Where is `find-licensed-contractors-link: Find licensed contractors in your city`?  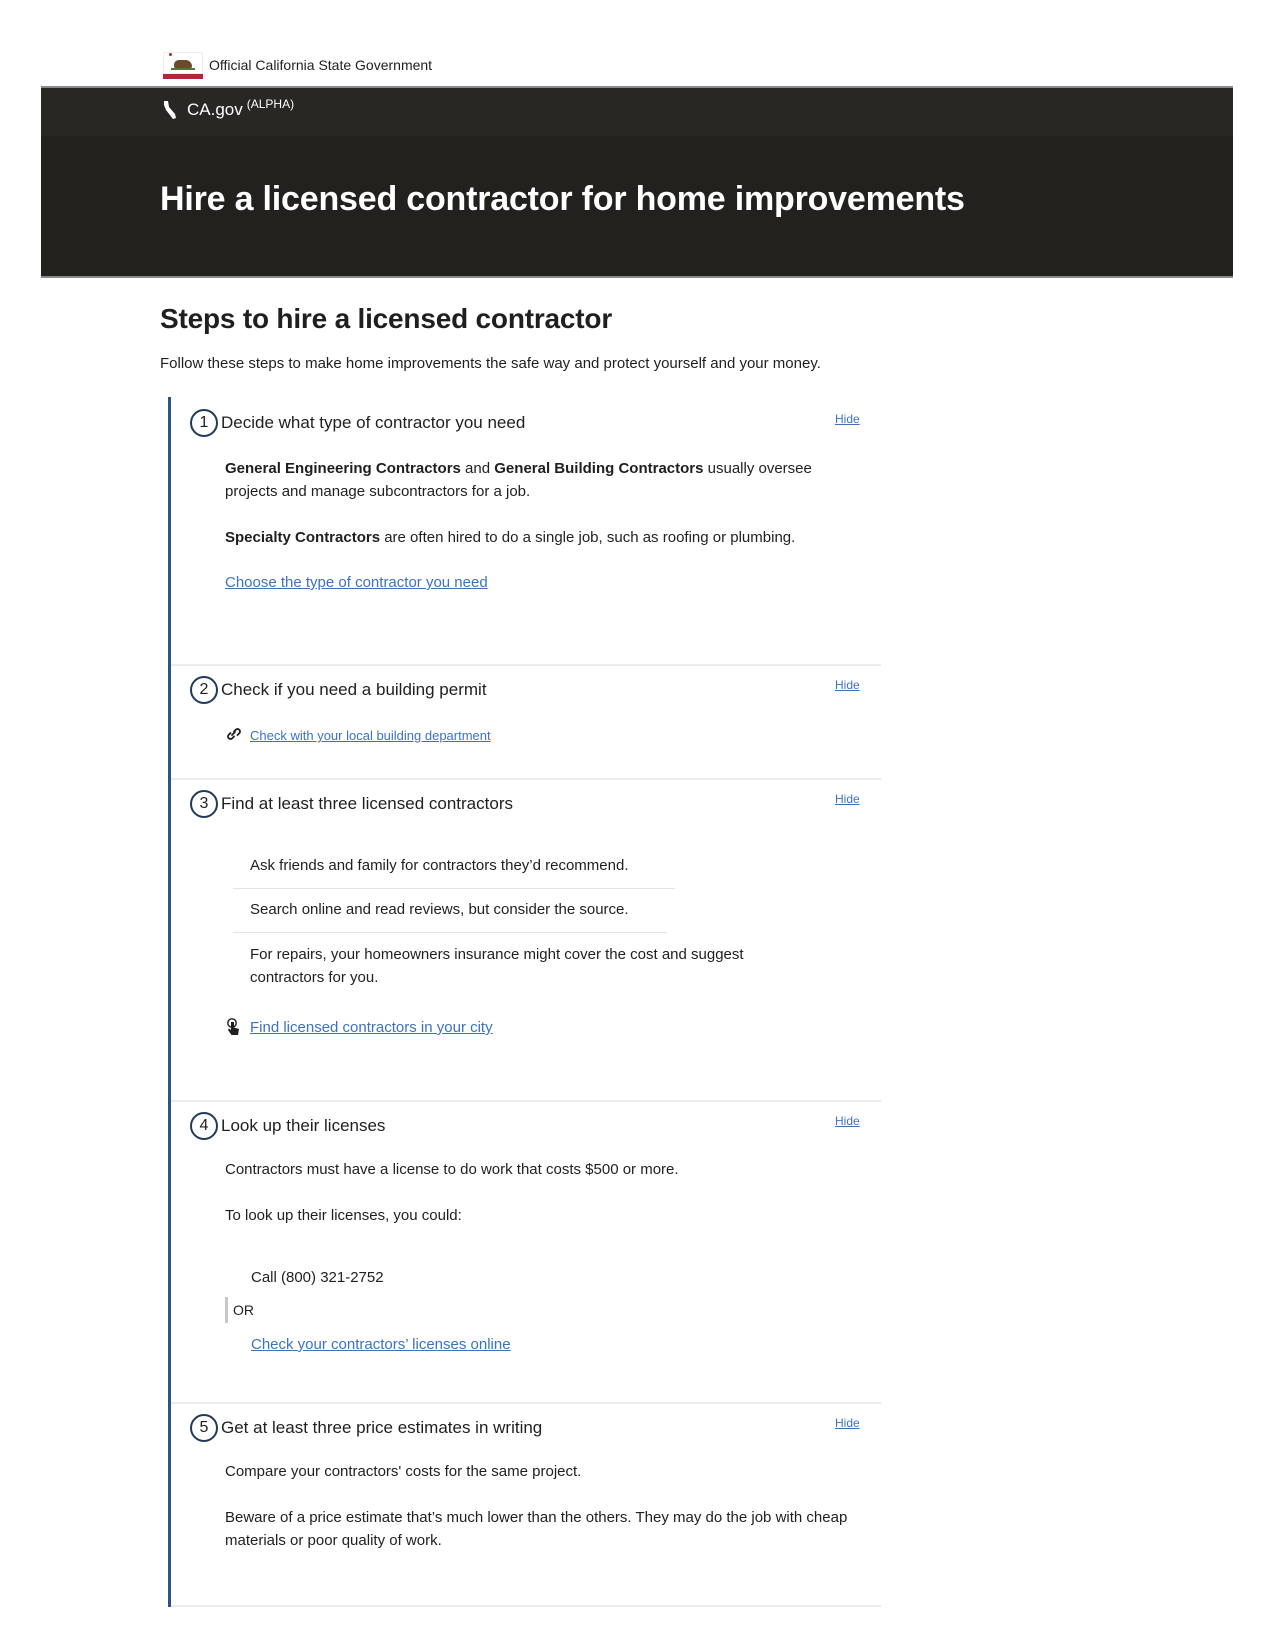
find-licensed-contractors-link: Find licensed contractors in your city is located at coordinates (371, 1027).